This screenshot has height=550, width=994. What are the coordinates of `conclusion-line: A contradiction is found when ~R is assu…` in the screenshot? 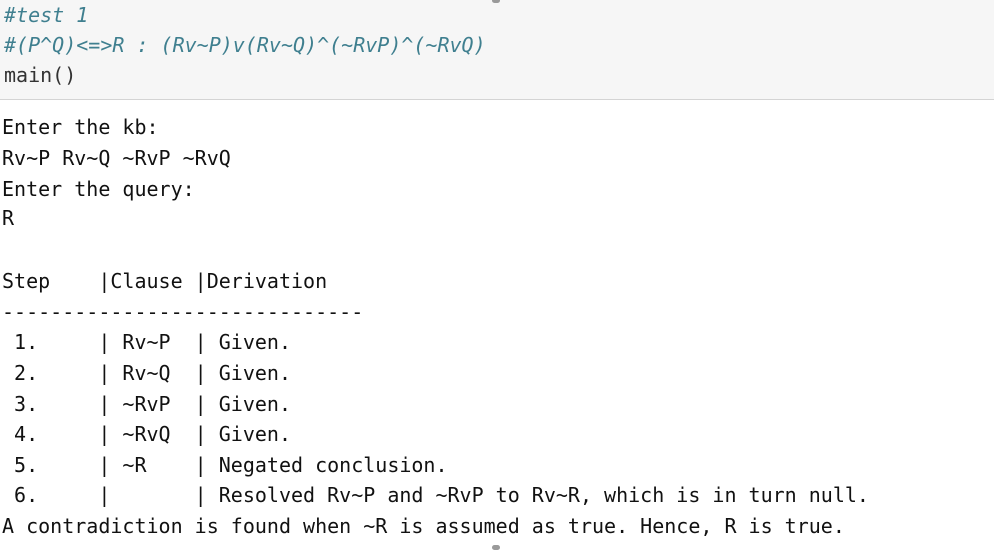 It's located at (423, 526).